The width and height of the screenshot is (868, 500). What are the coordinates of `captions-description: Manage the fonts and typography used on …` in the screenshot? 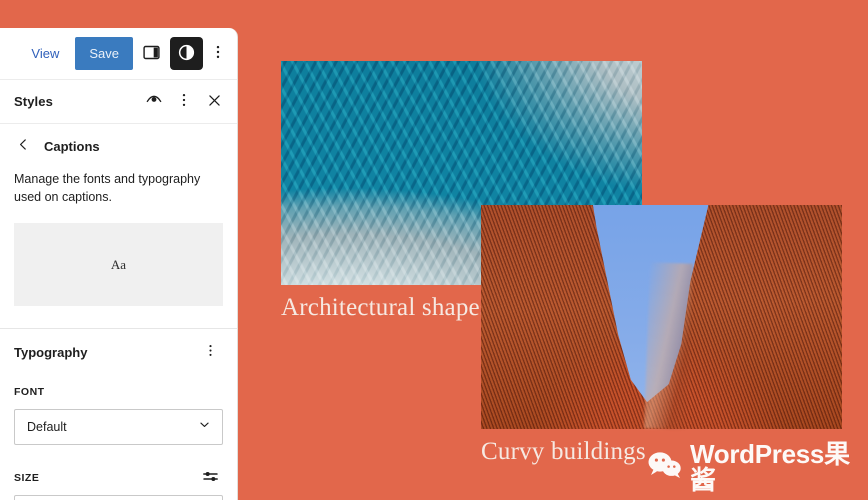 It's located at (107, 188).